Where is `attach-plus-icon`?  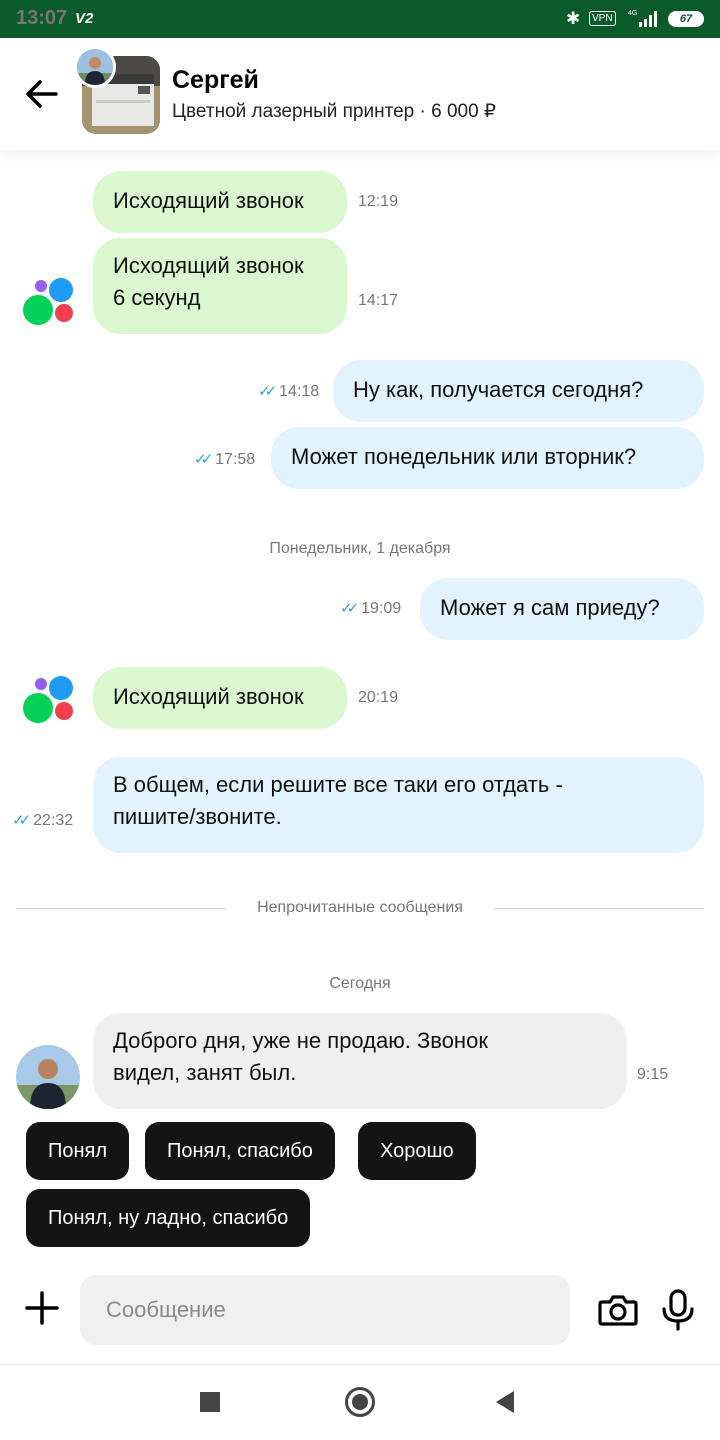
attach-plus-icon is located at coordinates (42, 1308).